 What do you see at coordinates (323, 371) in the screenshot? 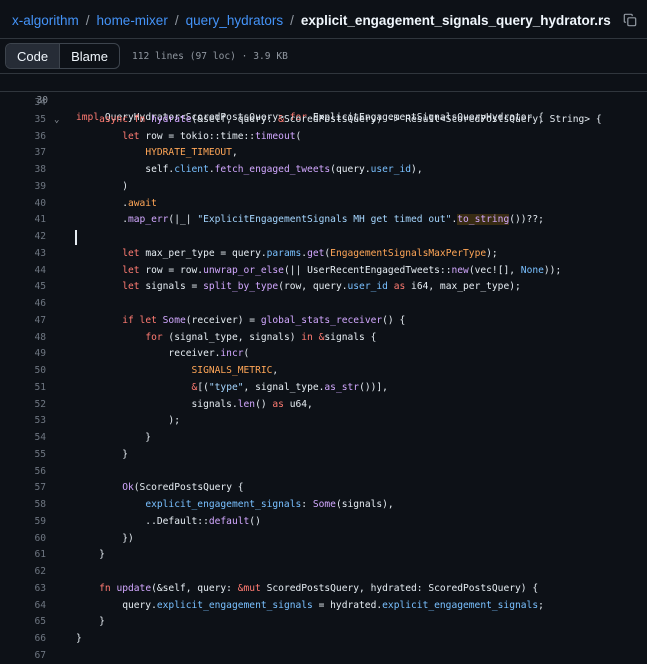
I see `code-line: 50 SIGNALS_METRIC,` at bounding box center [323, 371].